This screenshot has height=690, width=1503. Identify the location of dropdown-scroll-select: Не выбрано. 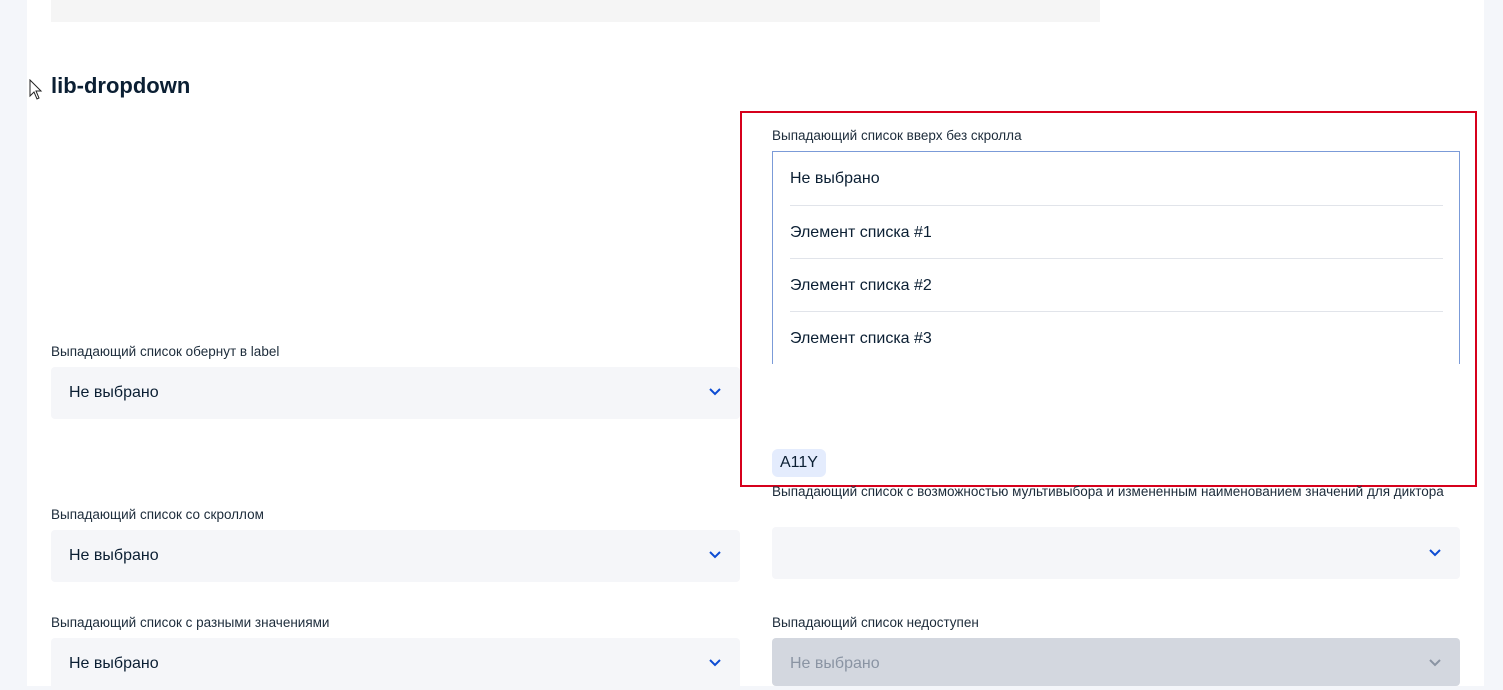
(395, 556).